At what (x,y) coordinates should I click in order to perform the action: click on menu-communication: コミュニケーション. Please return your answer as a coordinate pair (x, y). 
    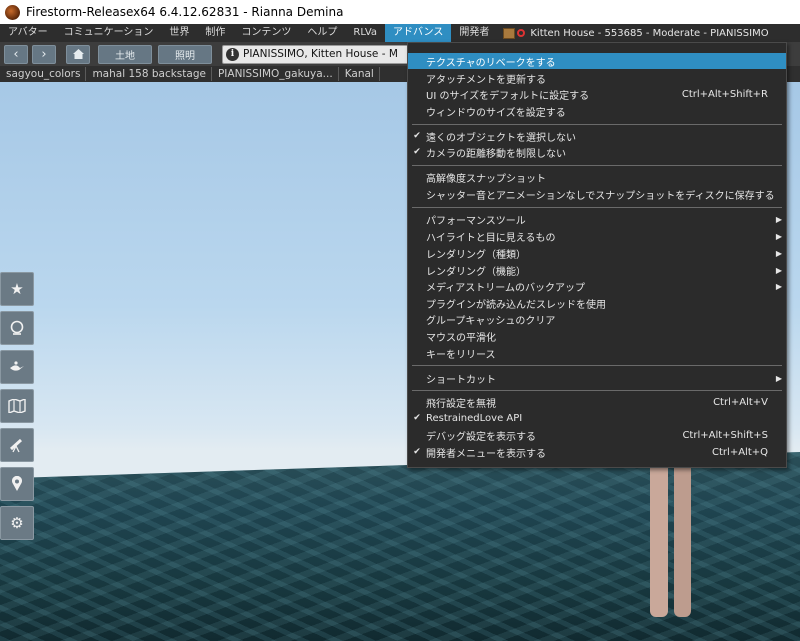
    Looking at the image, I should click on (109, 33).